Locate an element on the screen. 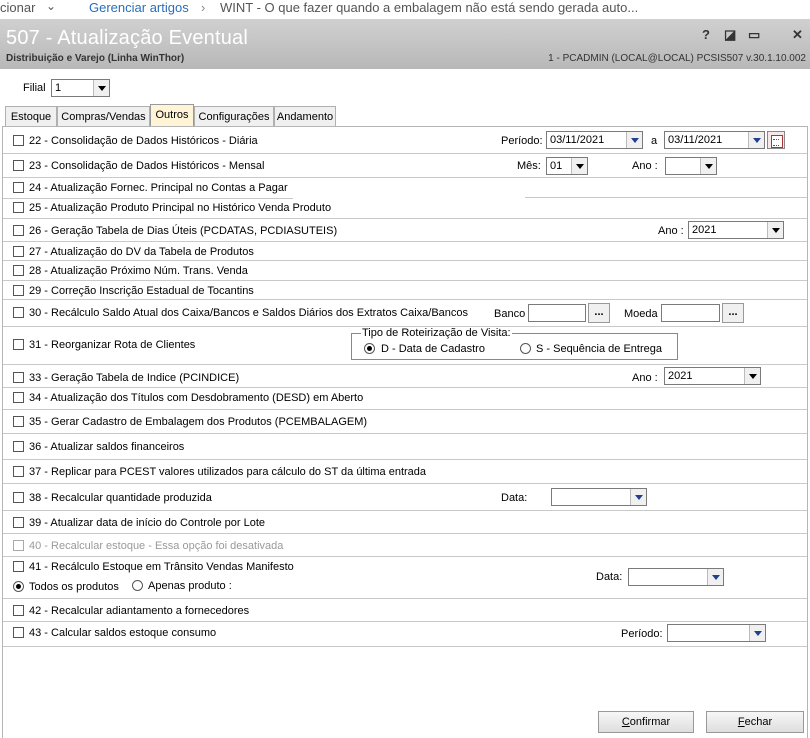 Image resolution: width=810 pixels, height=738 pixels. option-28-checkbox is located at coordinates (18, 270).